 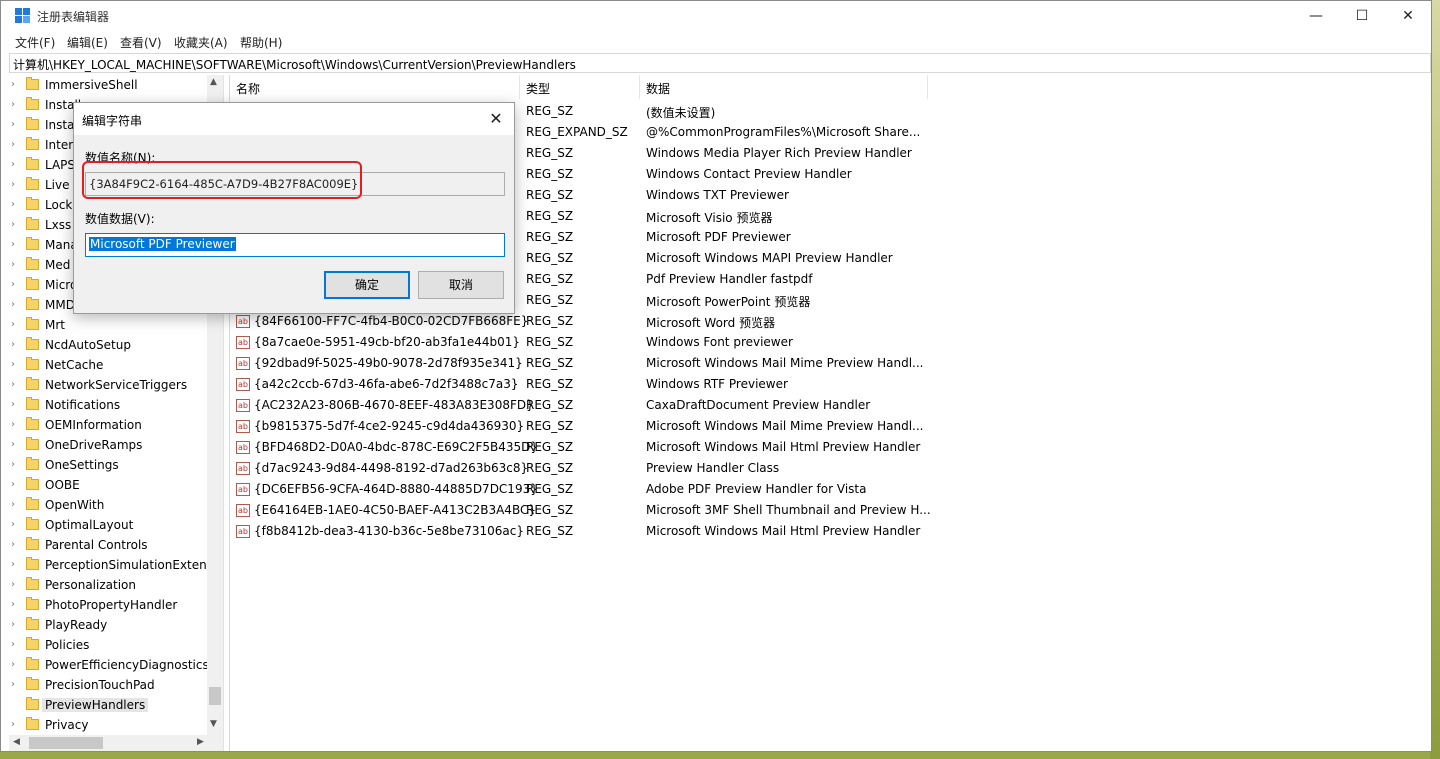 I want to click on tree-item: › PrecisionTouchPad, so click(x=109, y=686).